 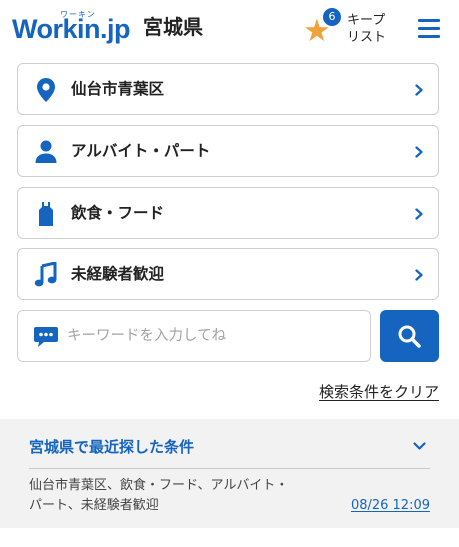 What do you see at coordinates (228, 213) in the screenshot?
I see `nav-item-job-category: 飲食・フード` at bounding box center [228, 213].